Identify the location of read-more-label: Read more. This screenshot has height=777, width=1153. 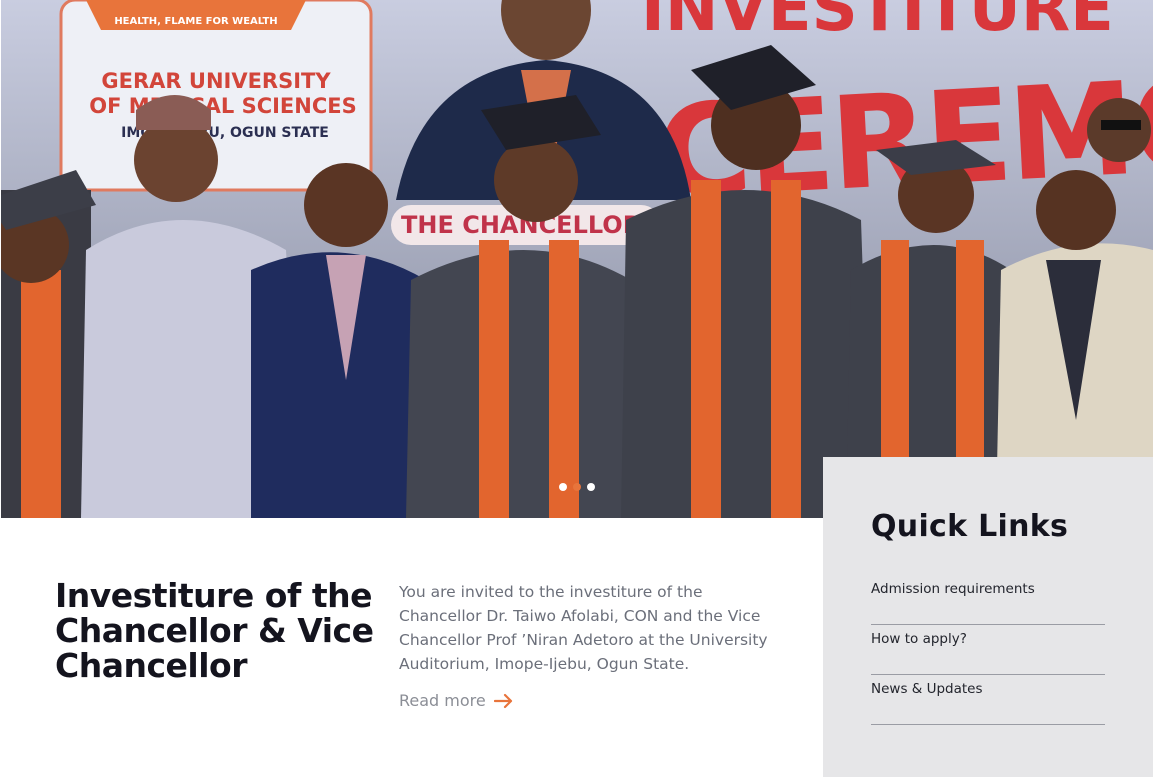
(442, 700).